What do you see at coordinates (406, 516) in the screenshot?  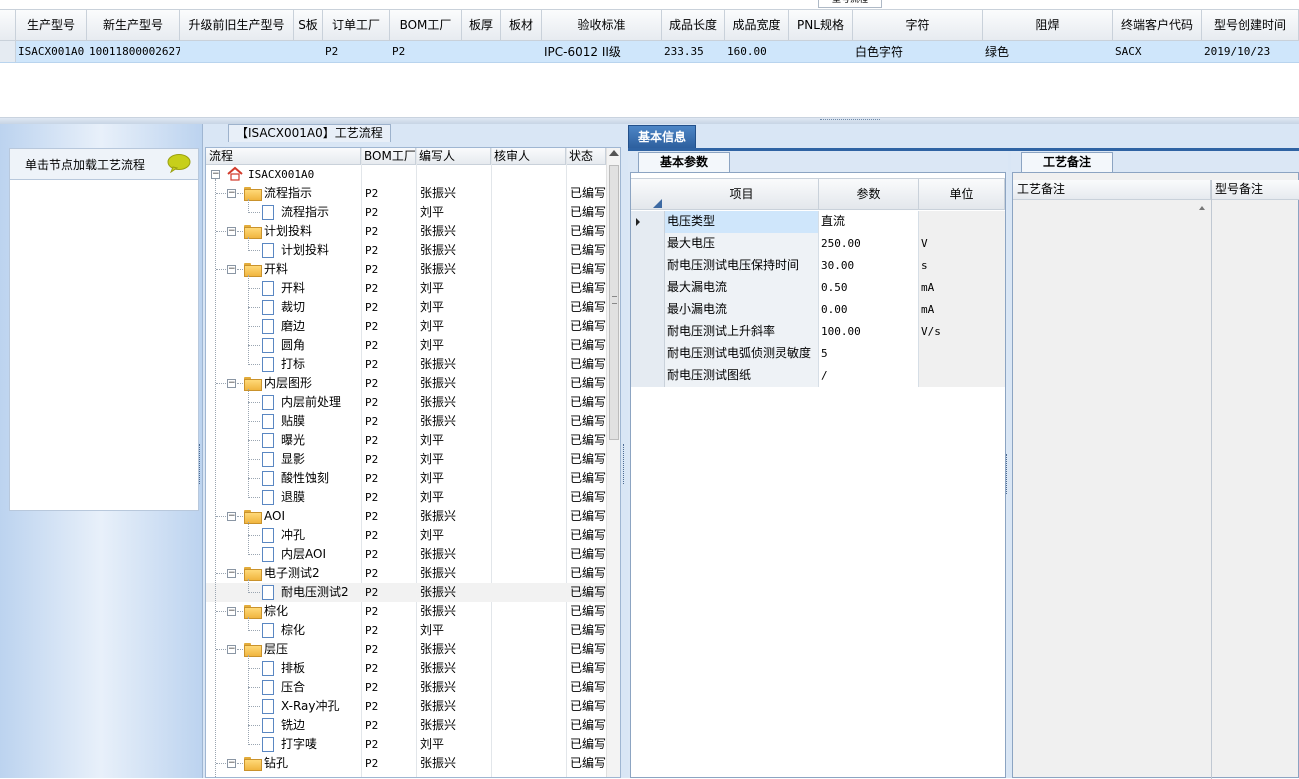 I see `tree-row: − AOI P2 张振兴 已编写` at bounding box center [406, 516].